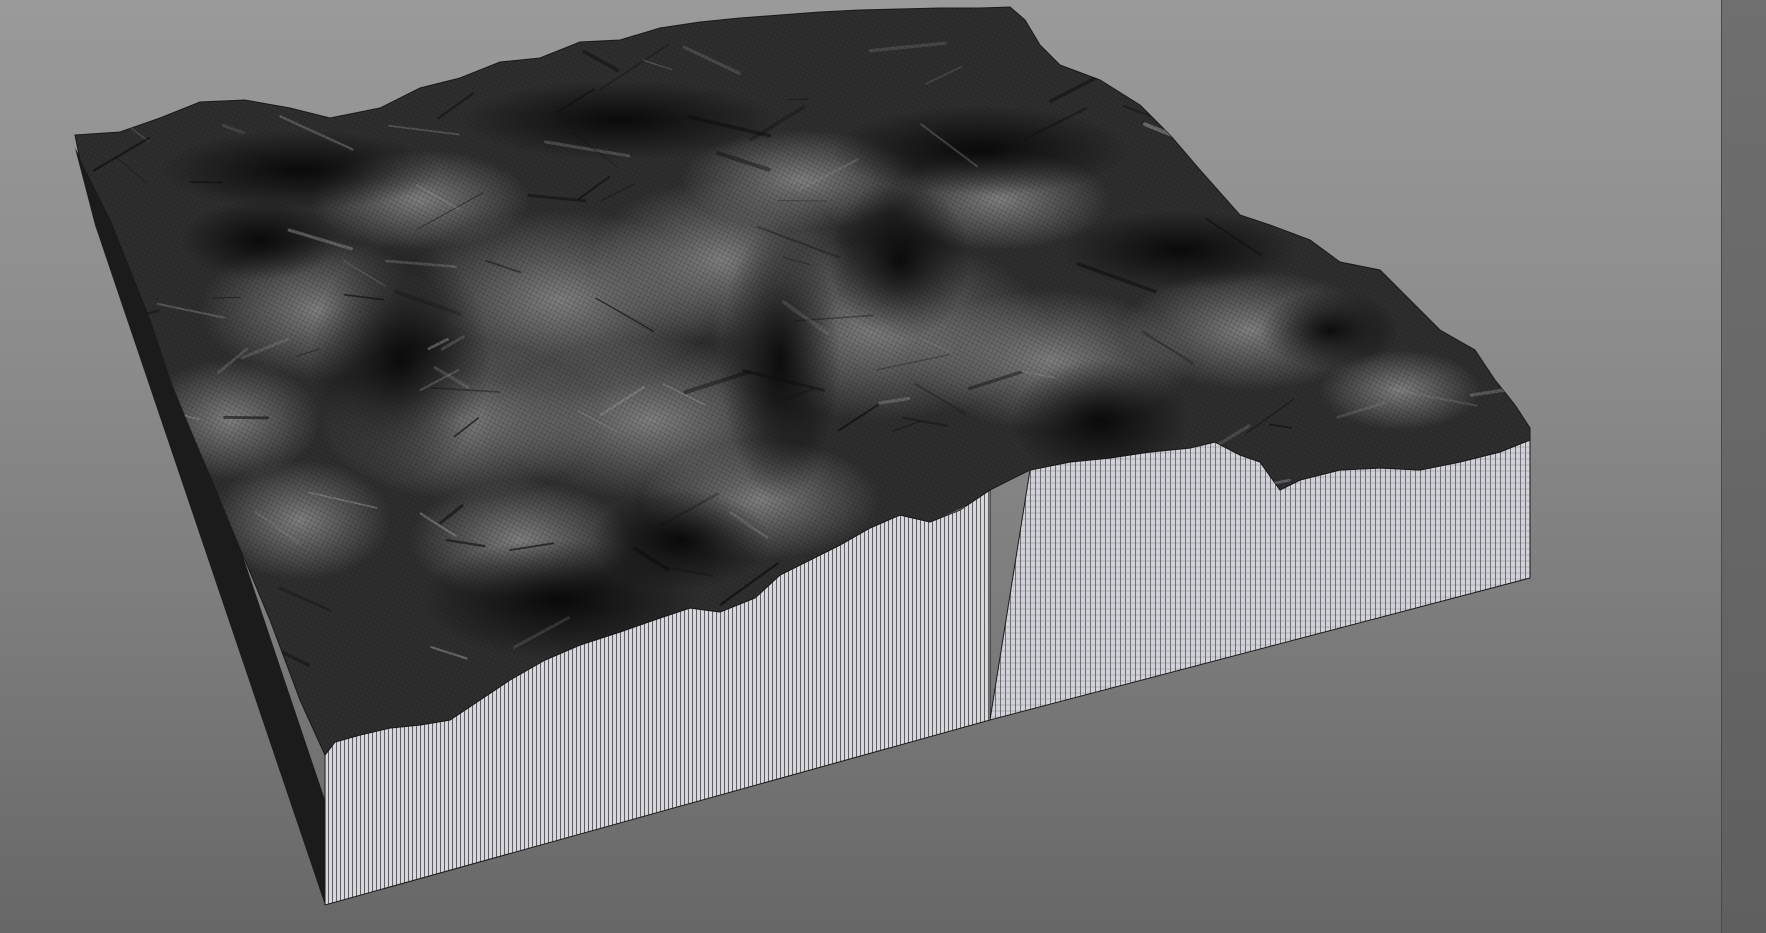  Describe the element at coordinates (1260, 580) in the screenshot. I see `terrain-right-wall` at that location.